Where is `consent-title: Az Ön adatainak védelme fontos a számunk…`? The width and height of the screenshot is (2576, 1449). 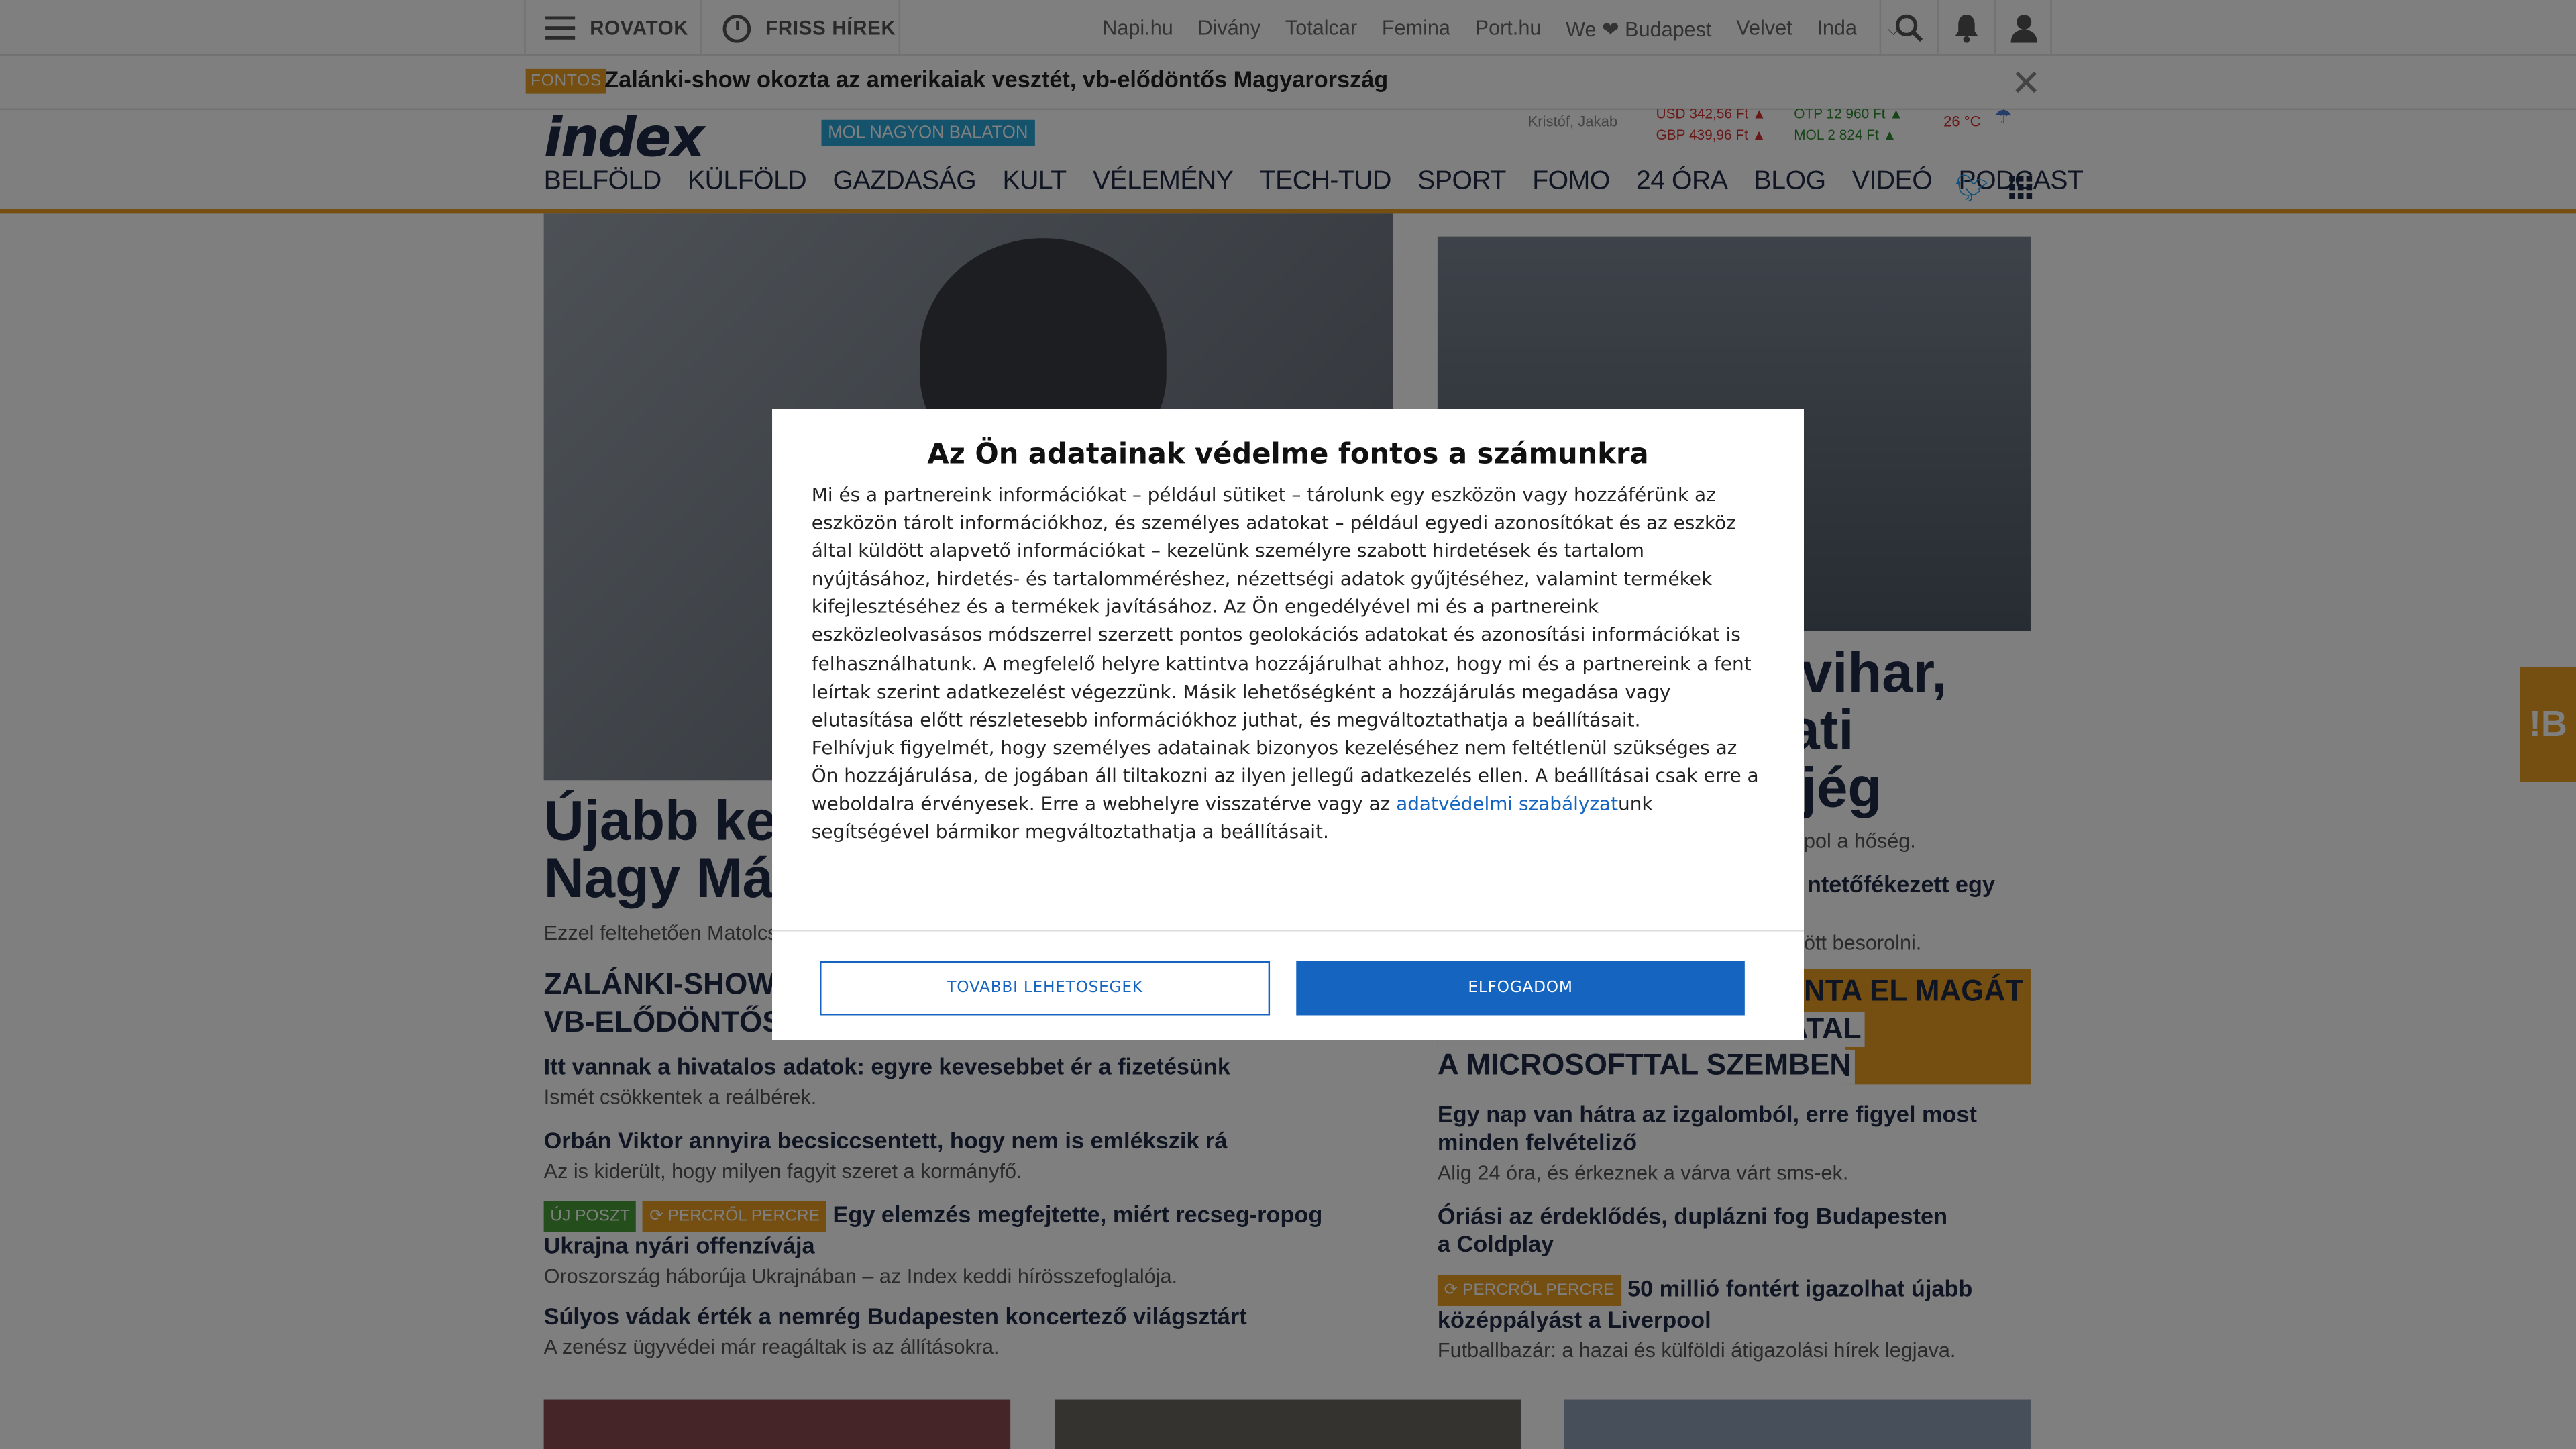
consent-title: Az Ön adatainak védelme fontos a számunk… is located at coordinates (1288, 455).